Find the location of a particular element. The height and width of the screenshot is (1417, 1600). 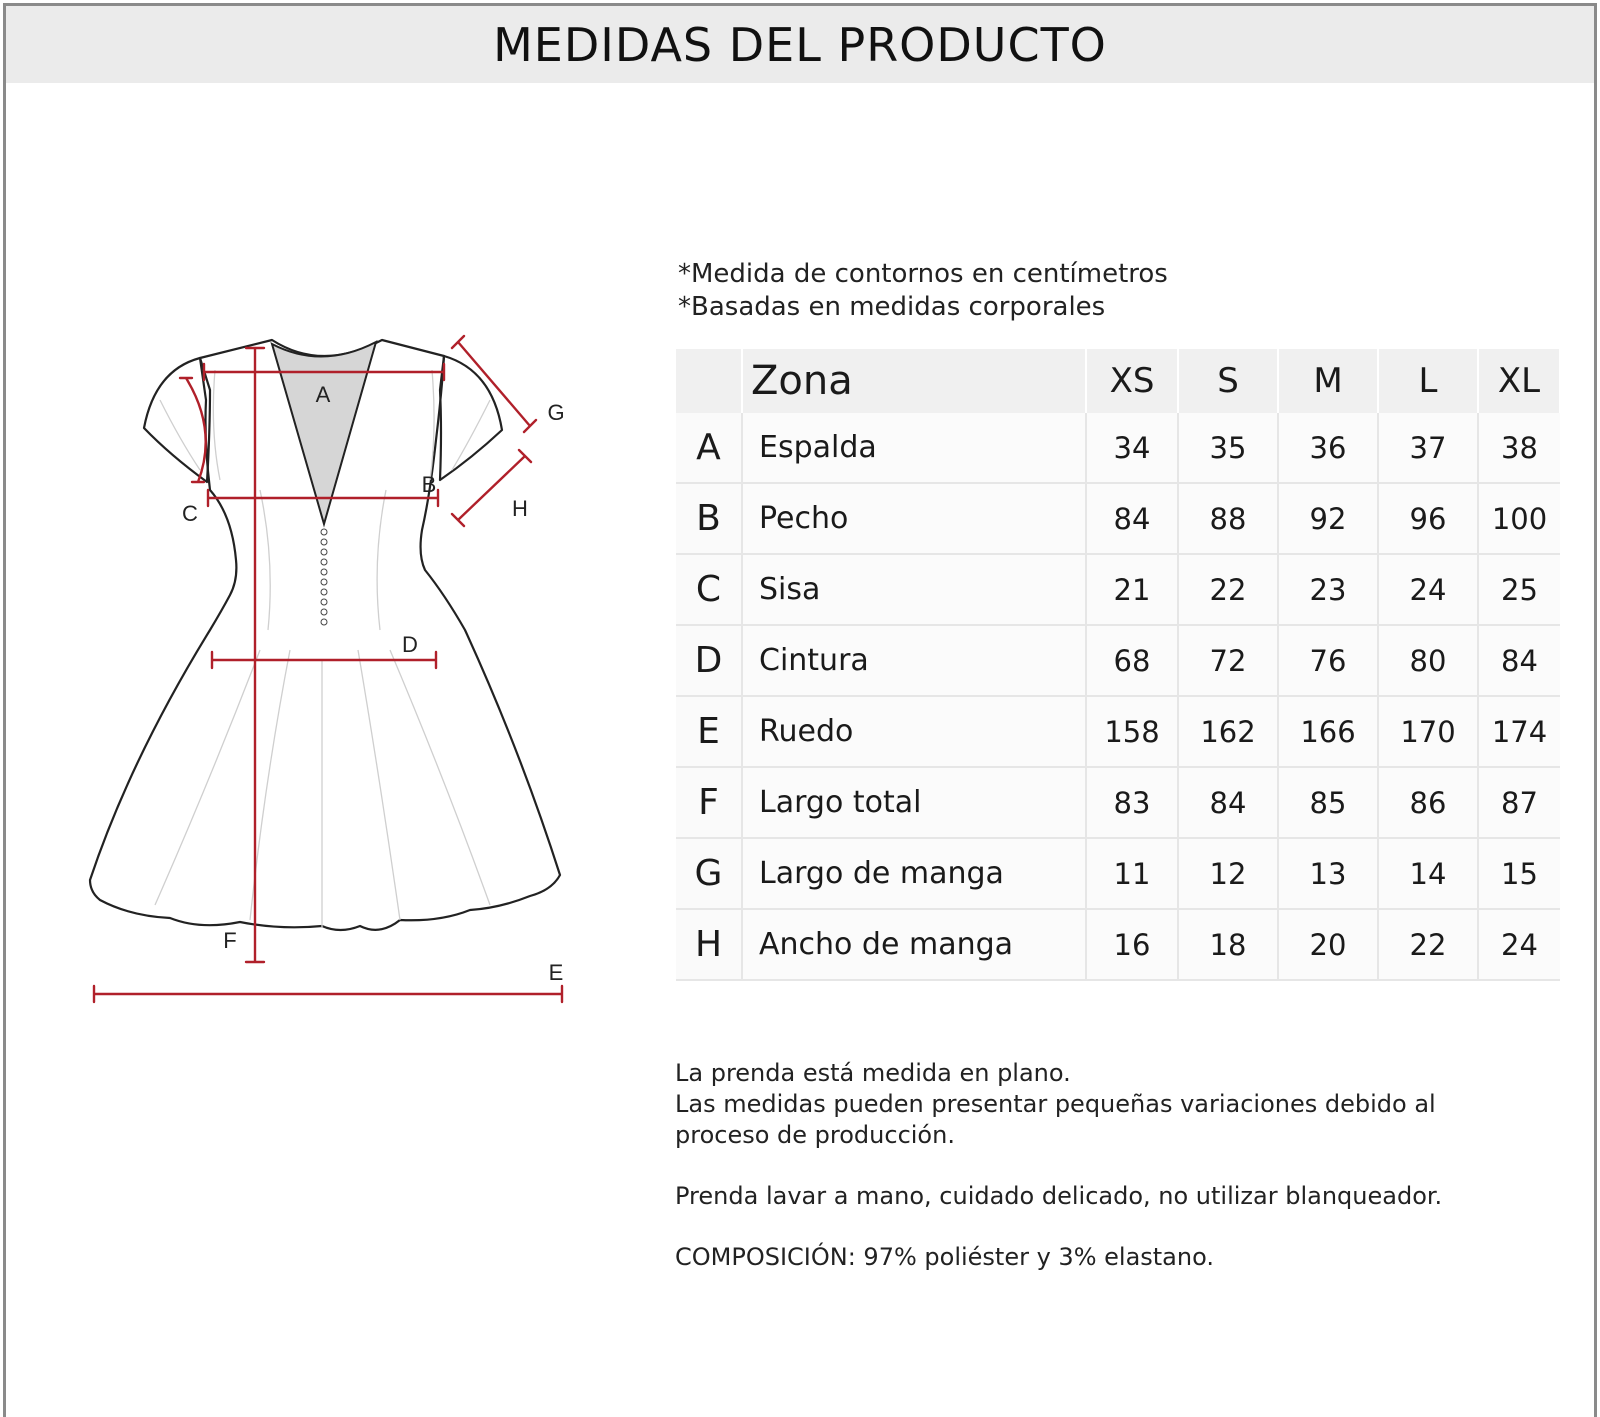

info-flat-measure: La prenda está medida en plano. is located at coordinates (873, 1073).